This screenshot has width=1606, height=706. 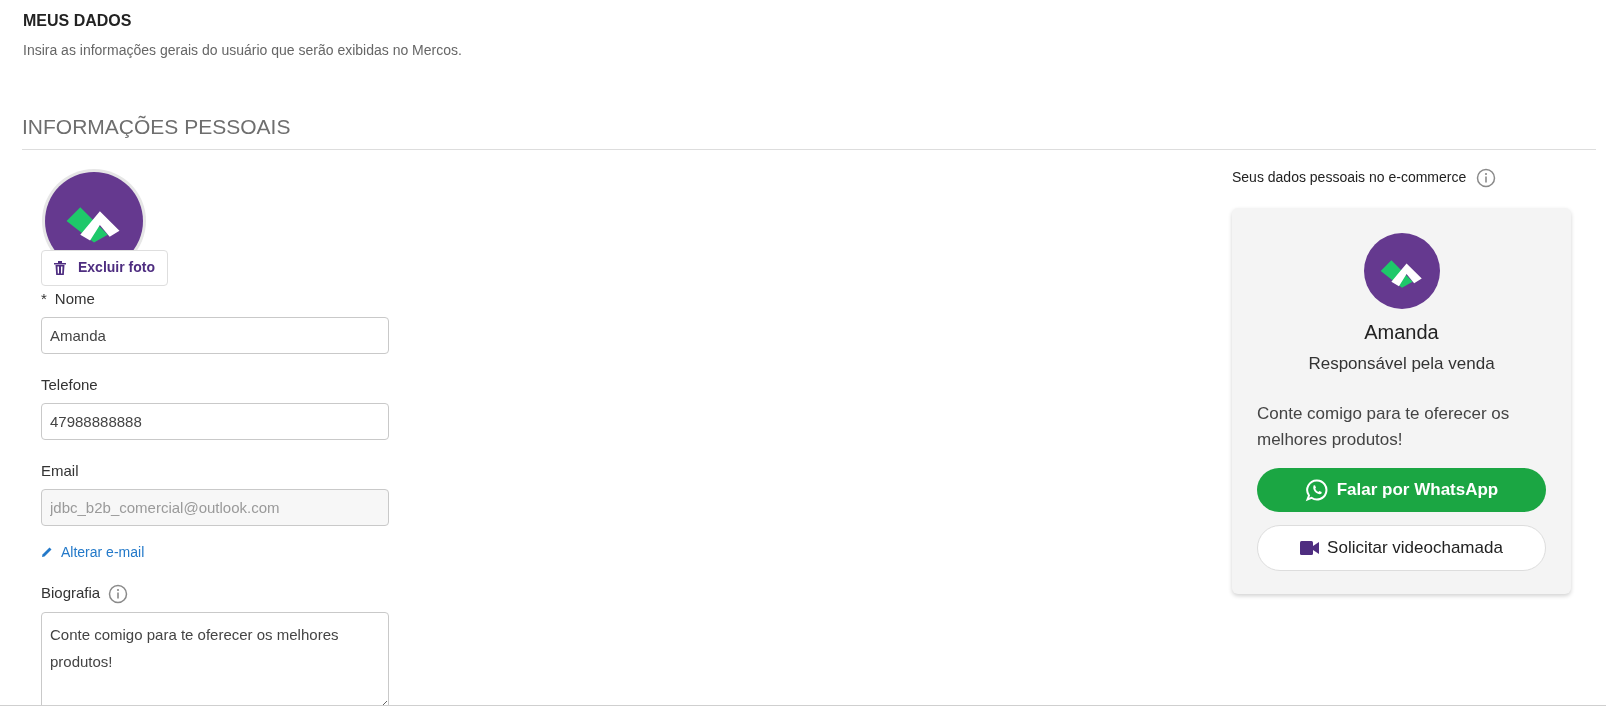 What do you see at coordinates (1401, 363) in the screenshot?
I see `seller-role: Responsável pela venda` at bounding box center [1401, 363].